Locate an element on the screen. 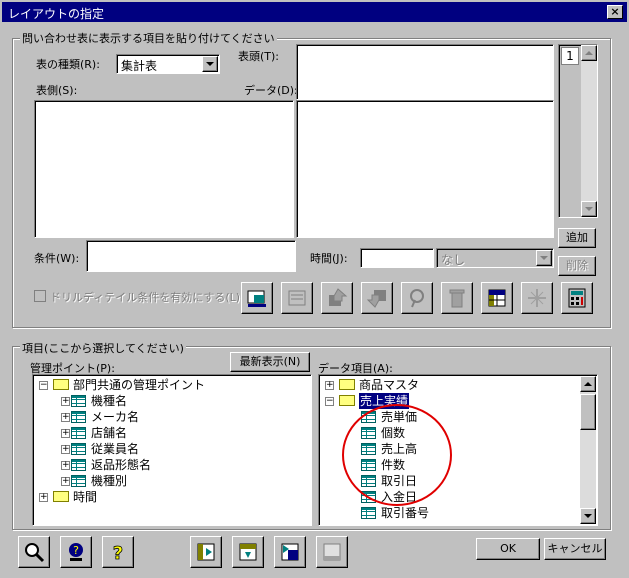 This screenshot has height=578, width=629. tree-scroll-down is located at coordinates (588, 516).